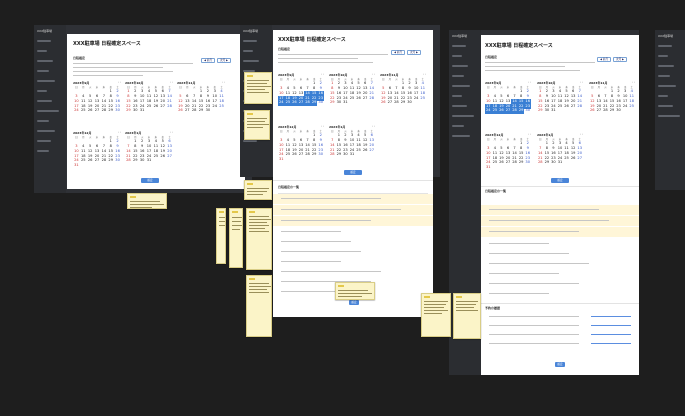 The width and height of the screenshot is (685, 416). I want to click on history-link, so click(611, 325).